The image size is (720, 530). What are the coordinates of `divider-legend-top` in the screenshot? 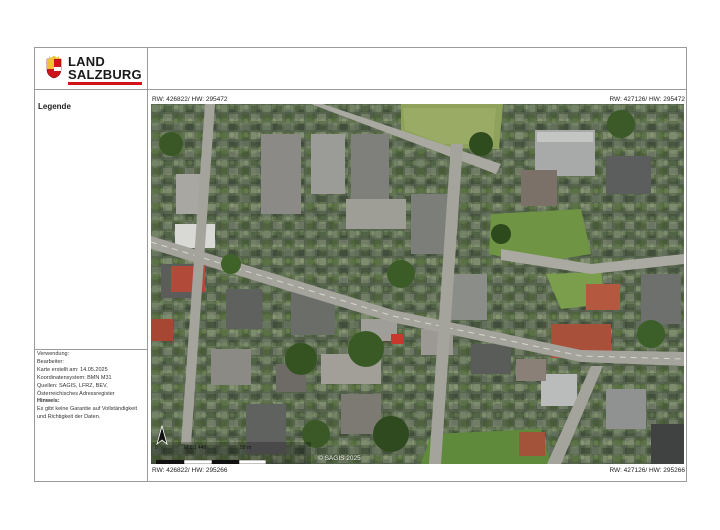 It's located at (90, 89).